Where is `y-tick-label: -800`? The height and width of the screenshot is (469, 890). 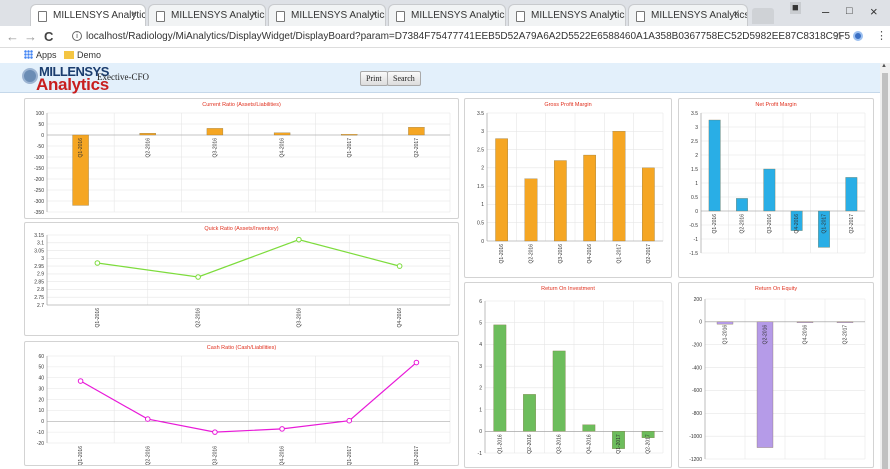 y-tick-label: -800 is located at coordinates (697, 414).